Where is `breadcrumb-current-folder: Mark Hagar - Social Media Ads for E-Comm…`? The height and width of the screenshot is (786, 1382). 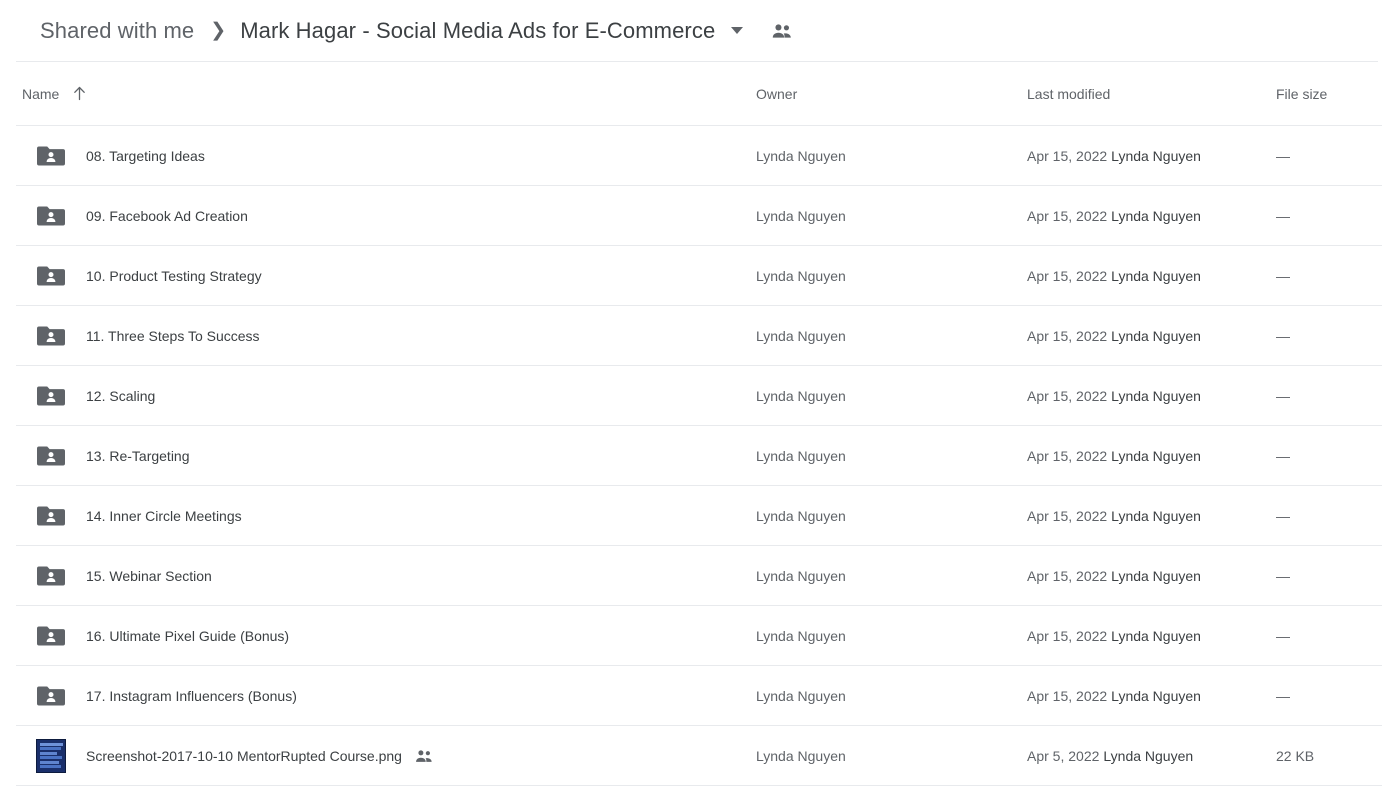
breadcrumb-current-folder: Mark Hagar - Social Media Ads for E-Comm… is located at coordinates (477, 31).